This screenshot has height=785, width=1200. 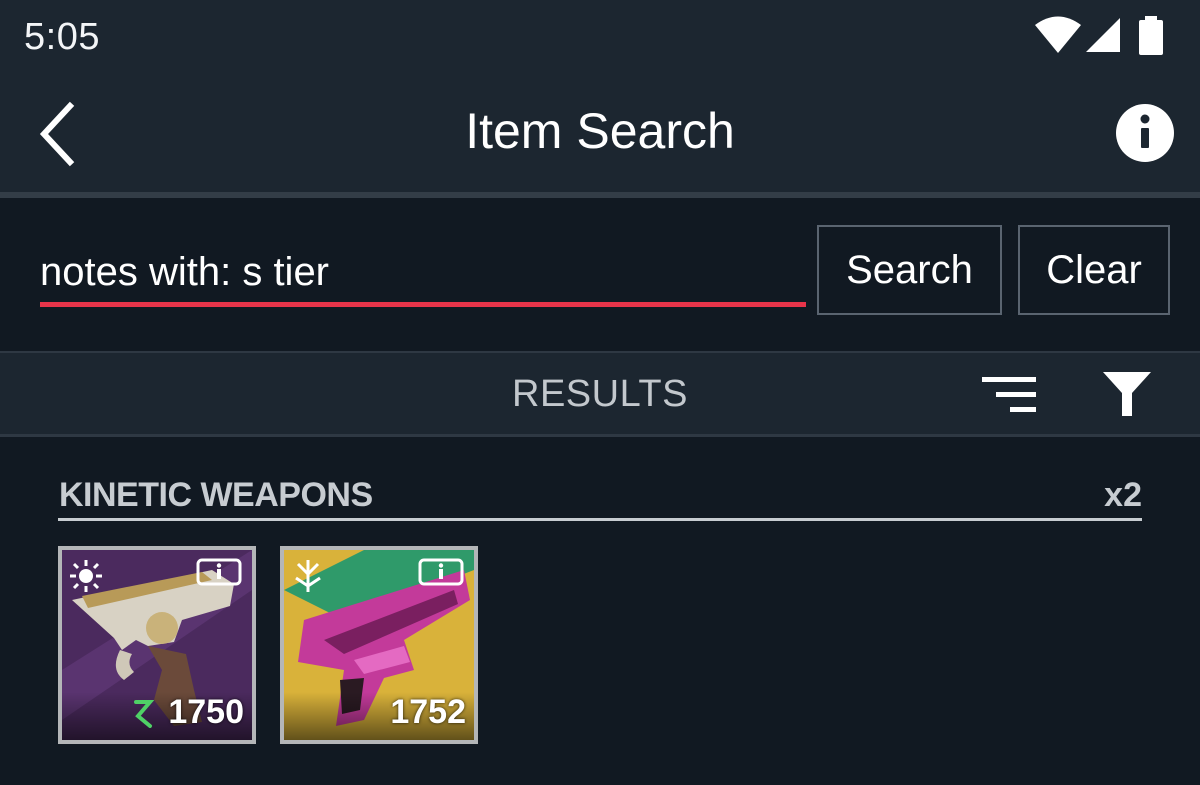 I want to click on battery-icon, so click(x=1151, y=35).